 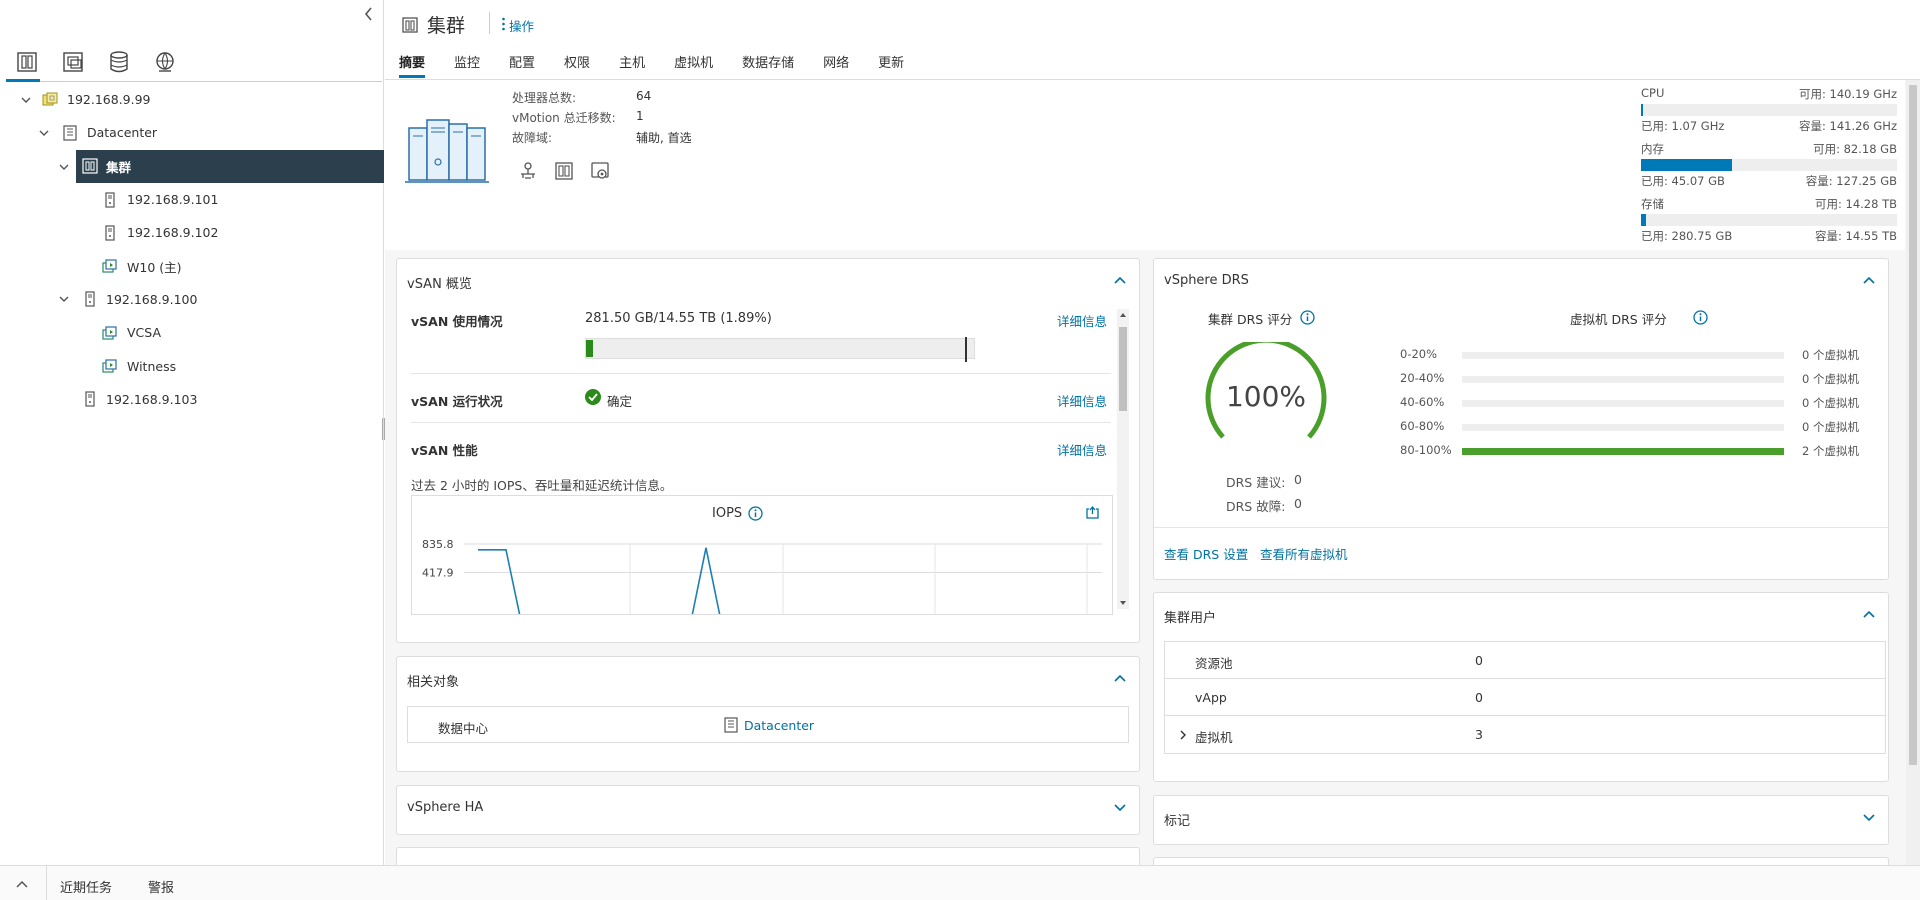 What do you see at coordinates (1082, 449) in the screenshot?
I see `vsan-performance-details-link: 详细信息` at bounding box center [1082, 449].